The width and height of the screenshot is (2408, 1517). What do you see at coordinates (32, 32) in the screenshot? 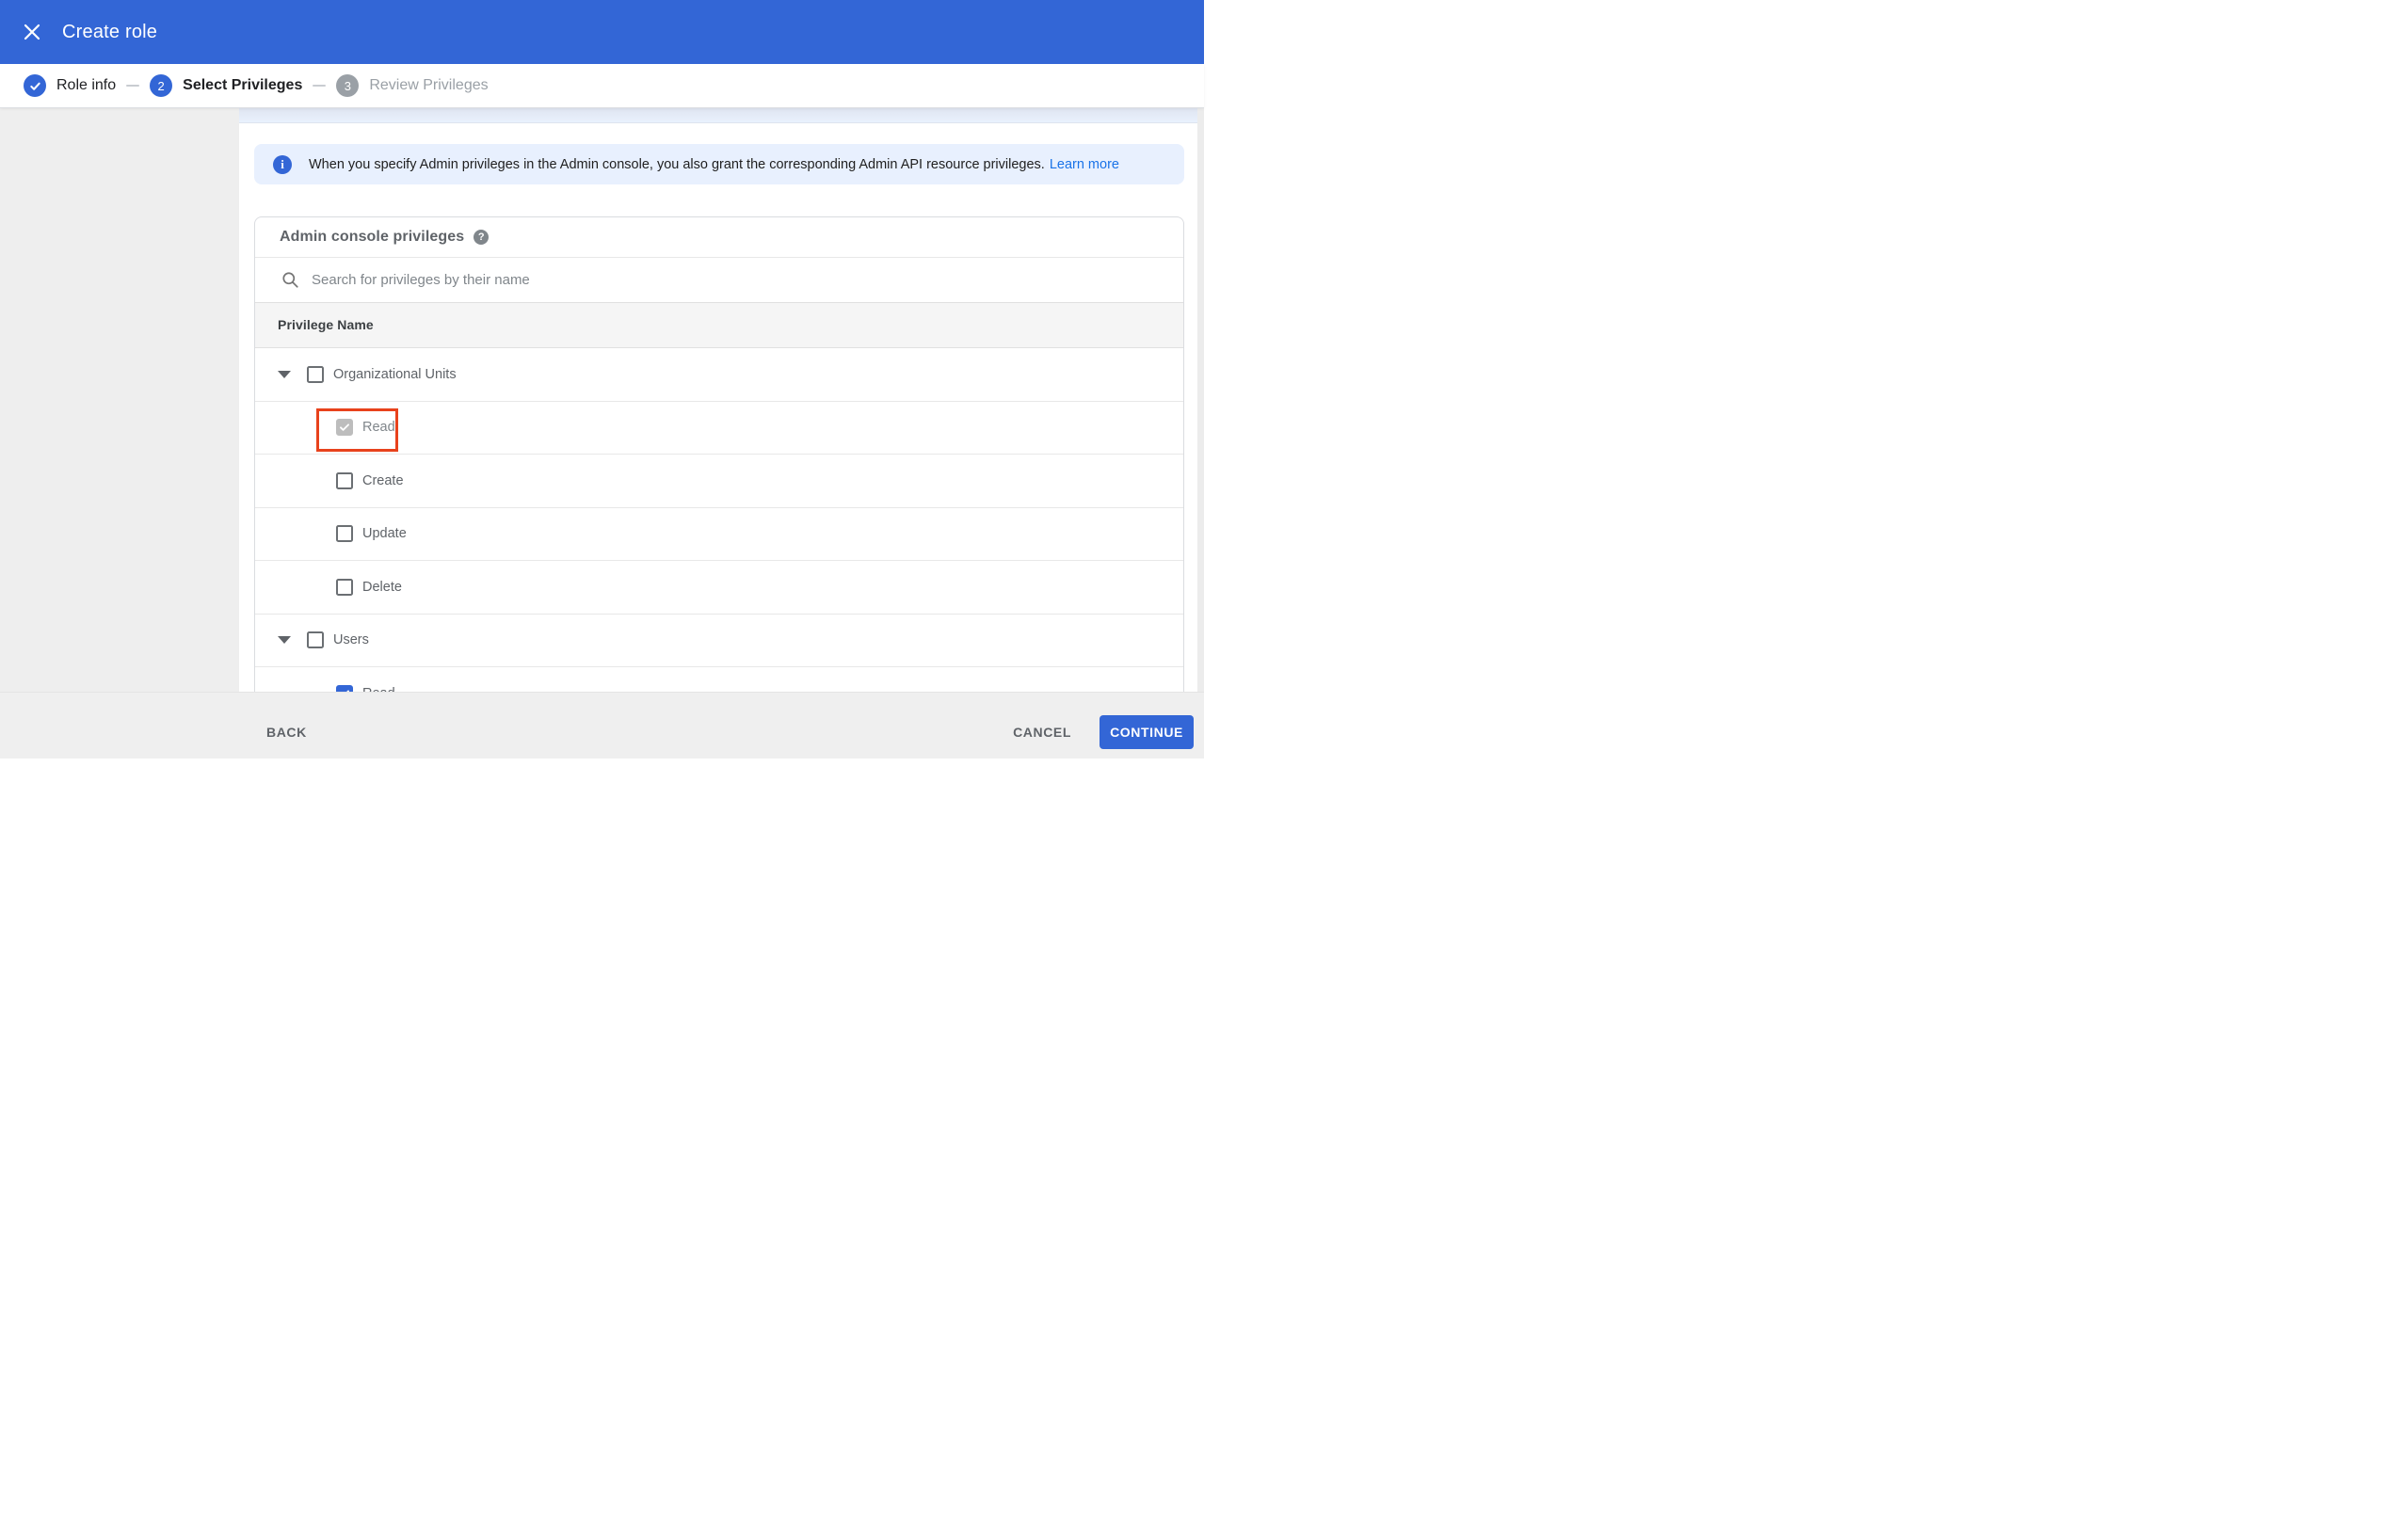
I see `close-icon` at bounding box center [32, 32].